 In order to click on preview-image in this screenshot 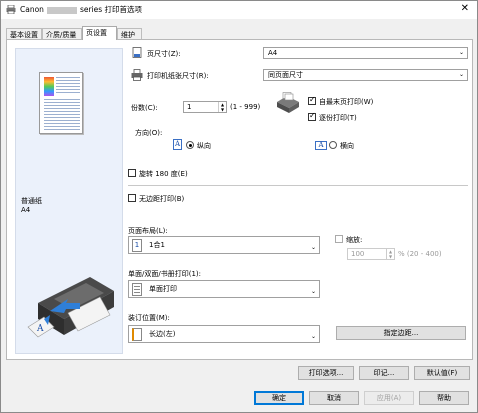, I will do `click(49, 86)`.